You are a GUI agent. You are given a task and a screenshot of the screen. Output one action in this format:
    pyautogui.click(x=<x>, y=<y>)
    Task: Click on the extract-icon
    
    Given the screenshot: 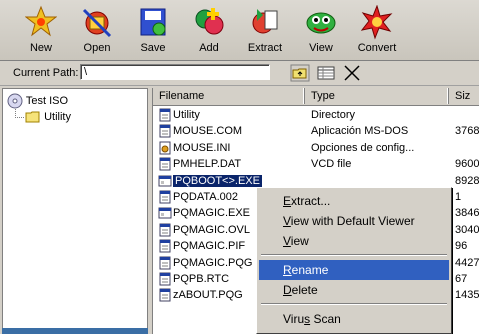 What is the action you would take?
    pyautogui.click(x=265, y=21)
    